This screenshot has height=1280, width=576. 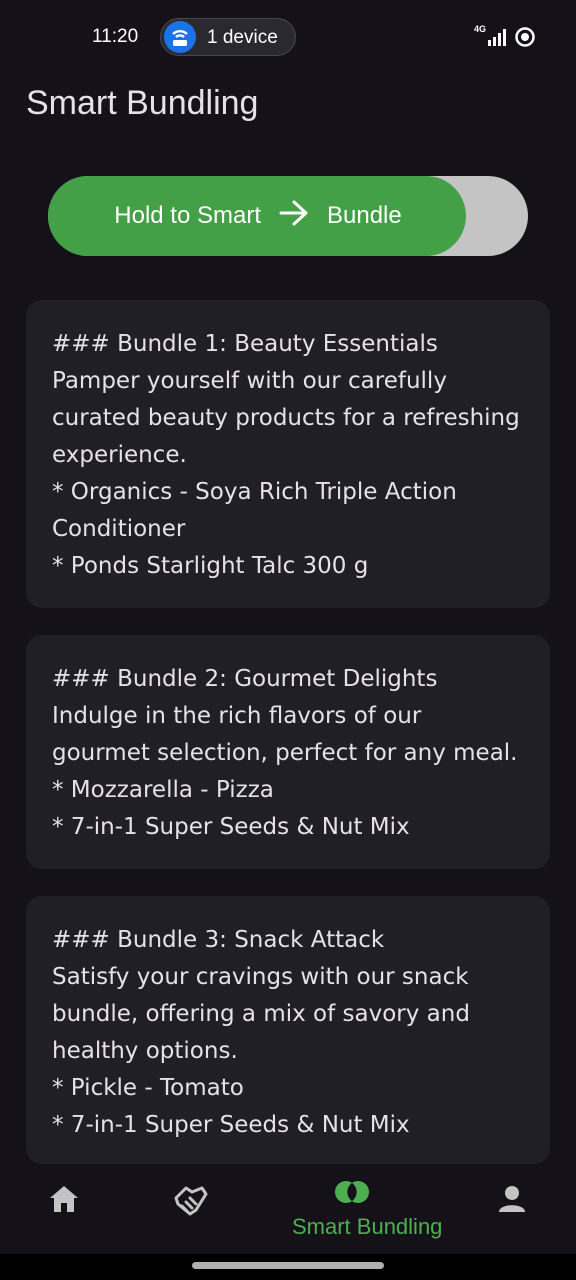 I want to click on bundle-line: bundle, offering a mix of savory and, so click(x=261, y=1014).